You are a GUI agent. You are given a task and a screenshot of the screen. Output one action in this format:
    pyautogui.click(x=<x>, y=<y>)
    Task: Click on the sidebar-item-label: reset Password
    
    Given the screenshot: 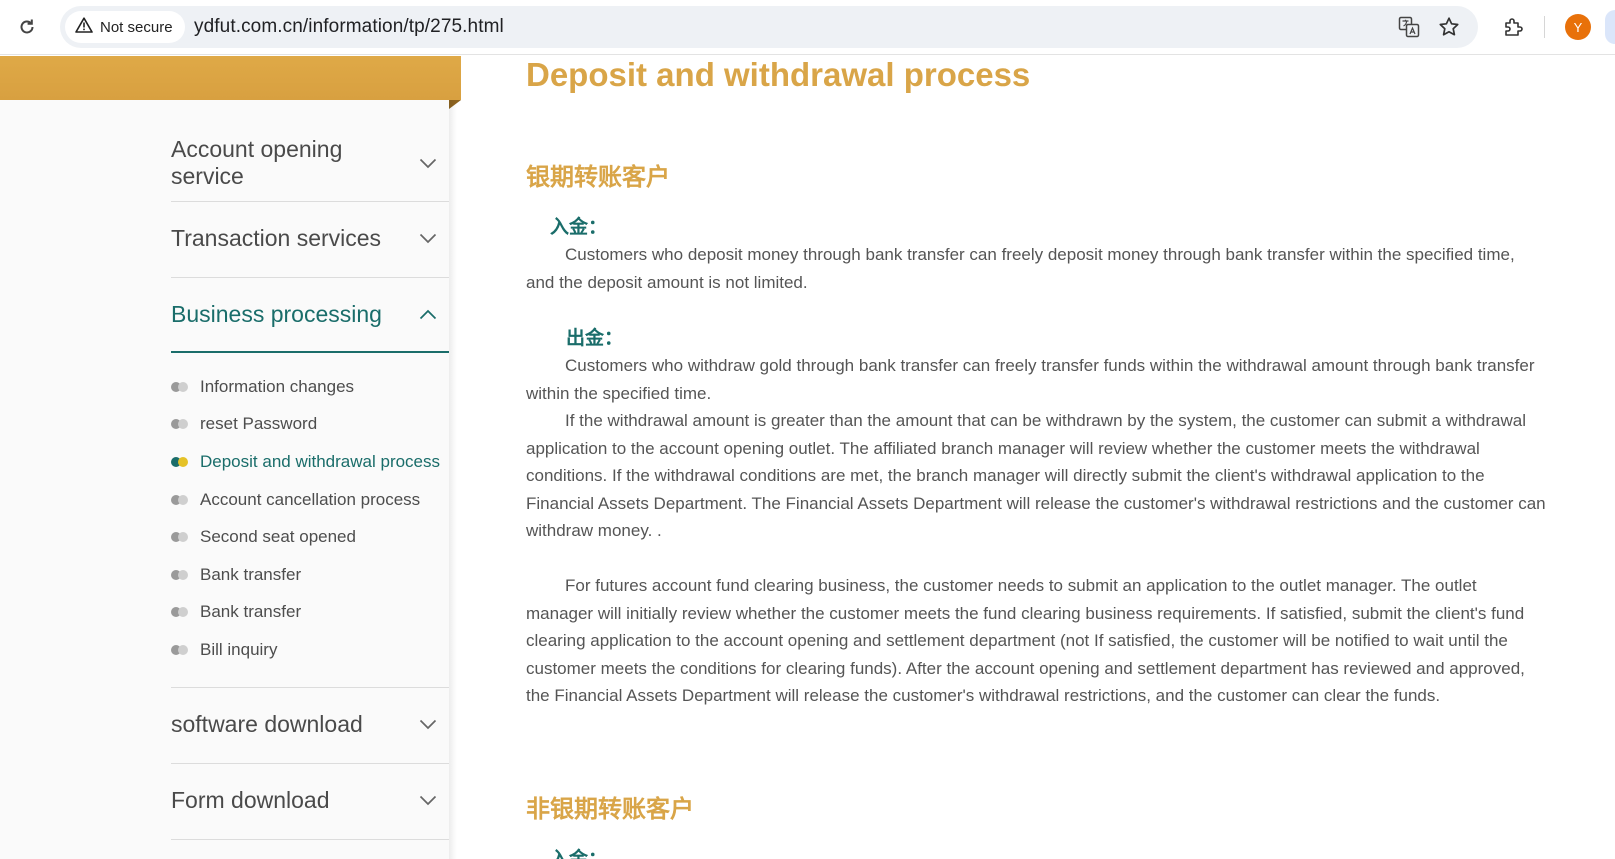 What is the action you would take?
    pyautogui.click(x=259, y=423)
    